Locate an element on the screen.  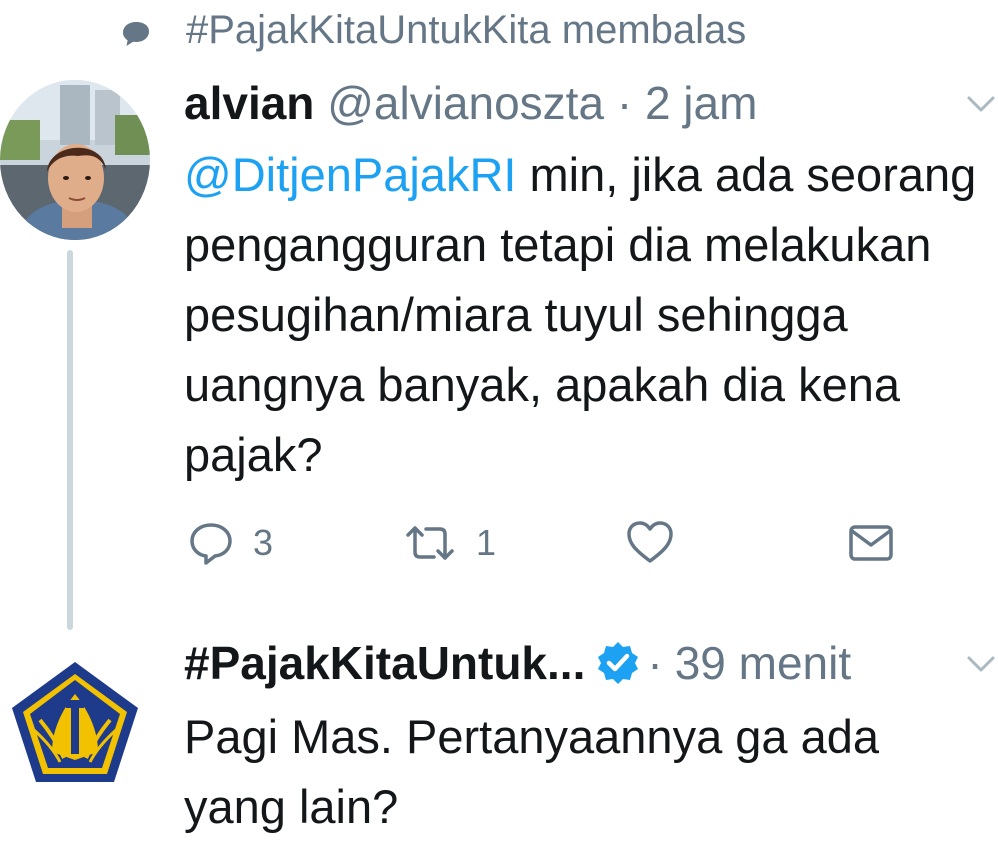
reply-icon is located at coordinates (211, 544).